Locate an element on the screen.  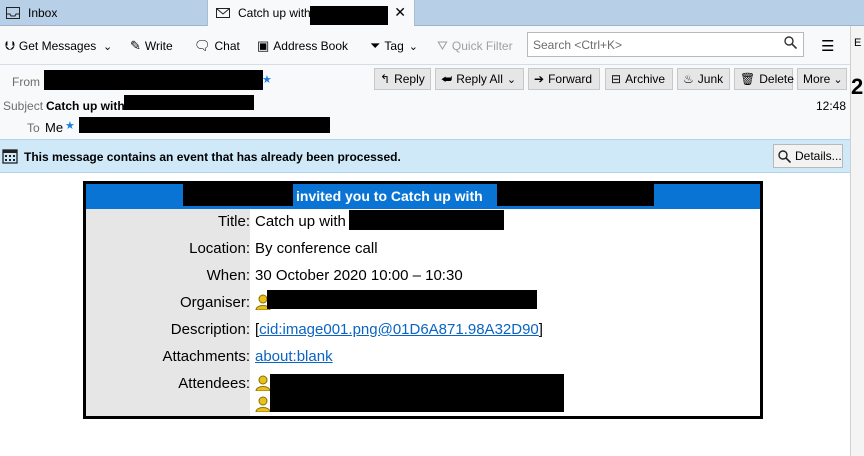
when-label: When: is located at coordinates (228, 275).